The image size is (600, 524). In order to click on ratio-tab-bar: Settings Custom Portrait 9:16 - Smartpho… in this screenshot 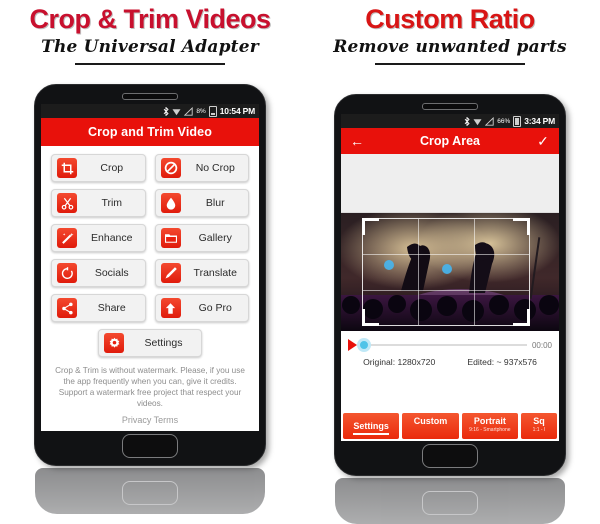, I will do `click(450, 427)`.